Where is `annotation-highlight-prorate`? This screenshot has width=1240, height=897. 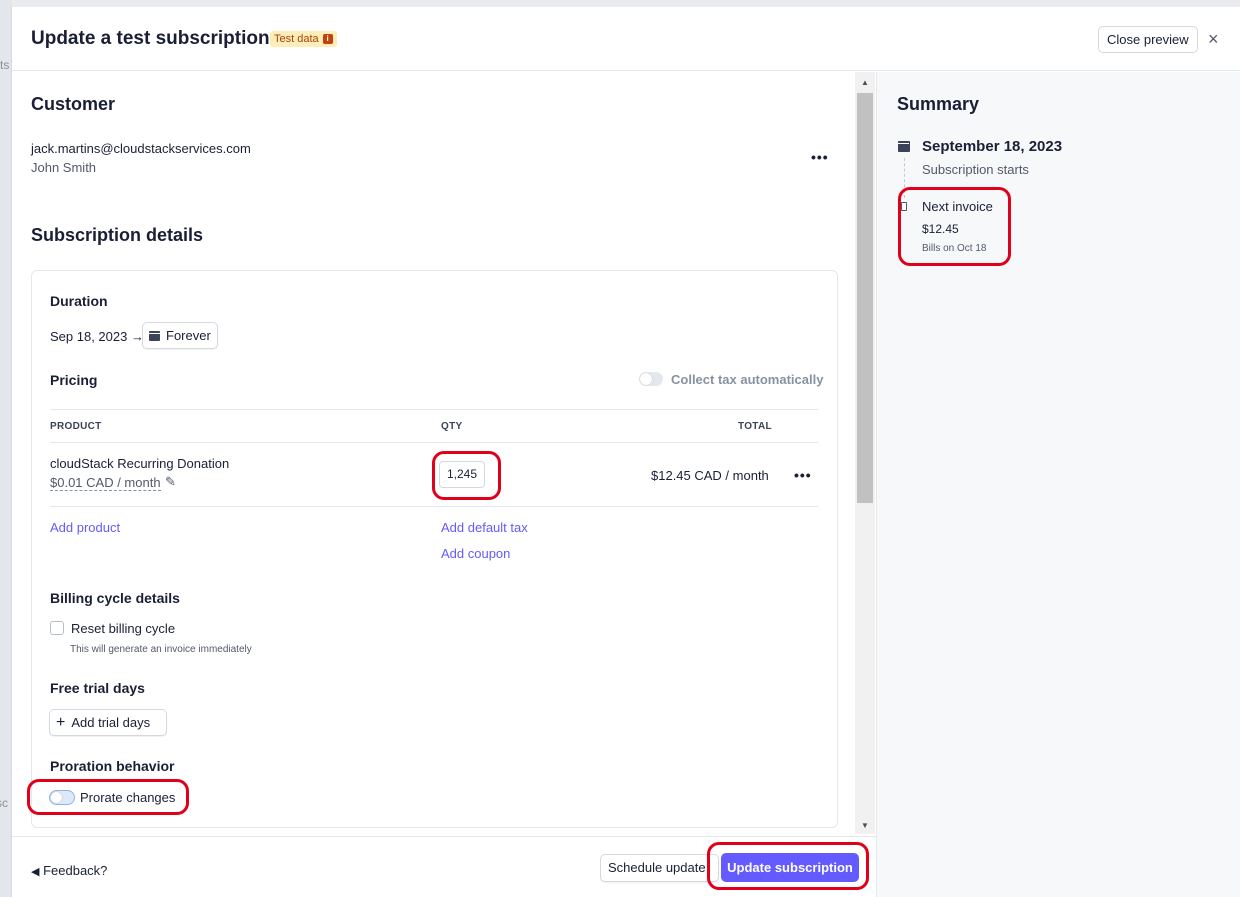
annotation-highlight-prorate is located at coordinates (108, 797).